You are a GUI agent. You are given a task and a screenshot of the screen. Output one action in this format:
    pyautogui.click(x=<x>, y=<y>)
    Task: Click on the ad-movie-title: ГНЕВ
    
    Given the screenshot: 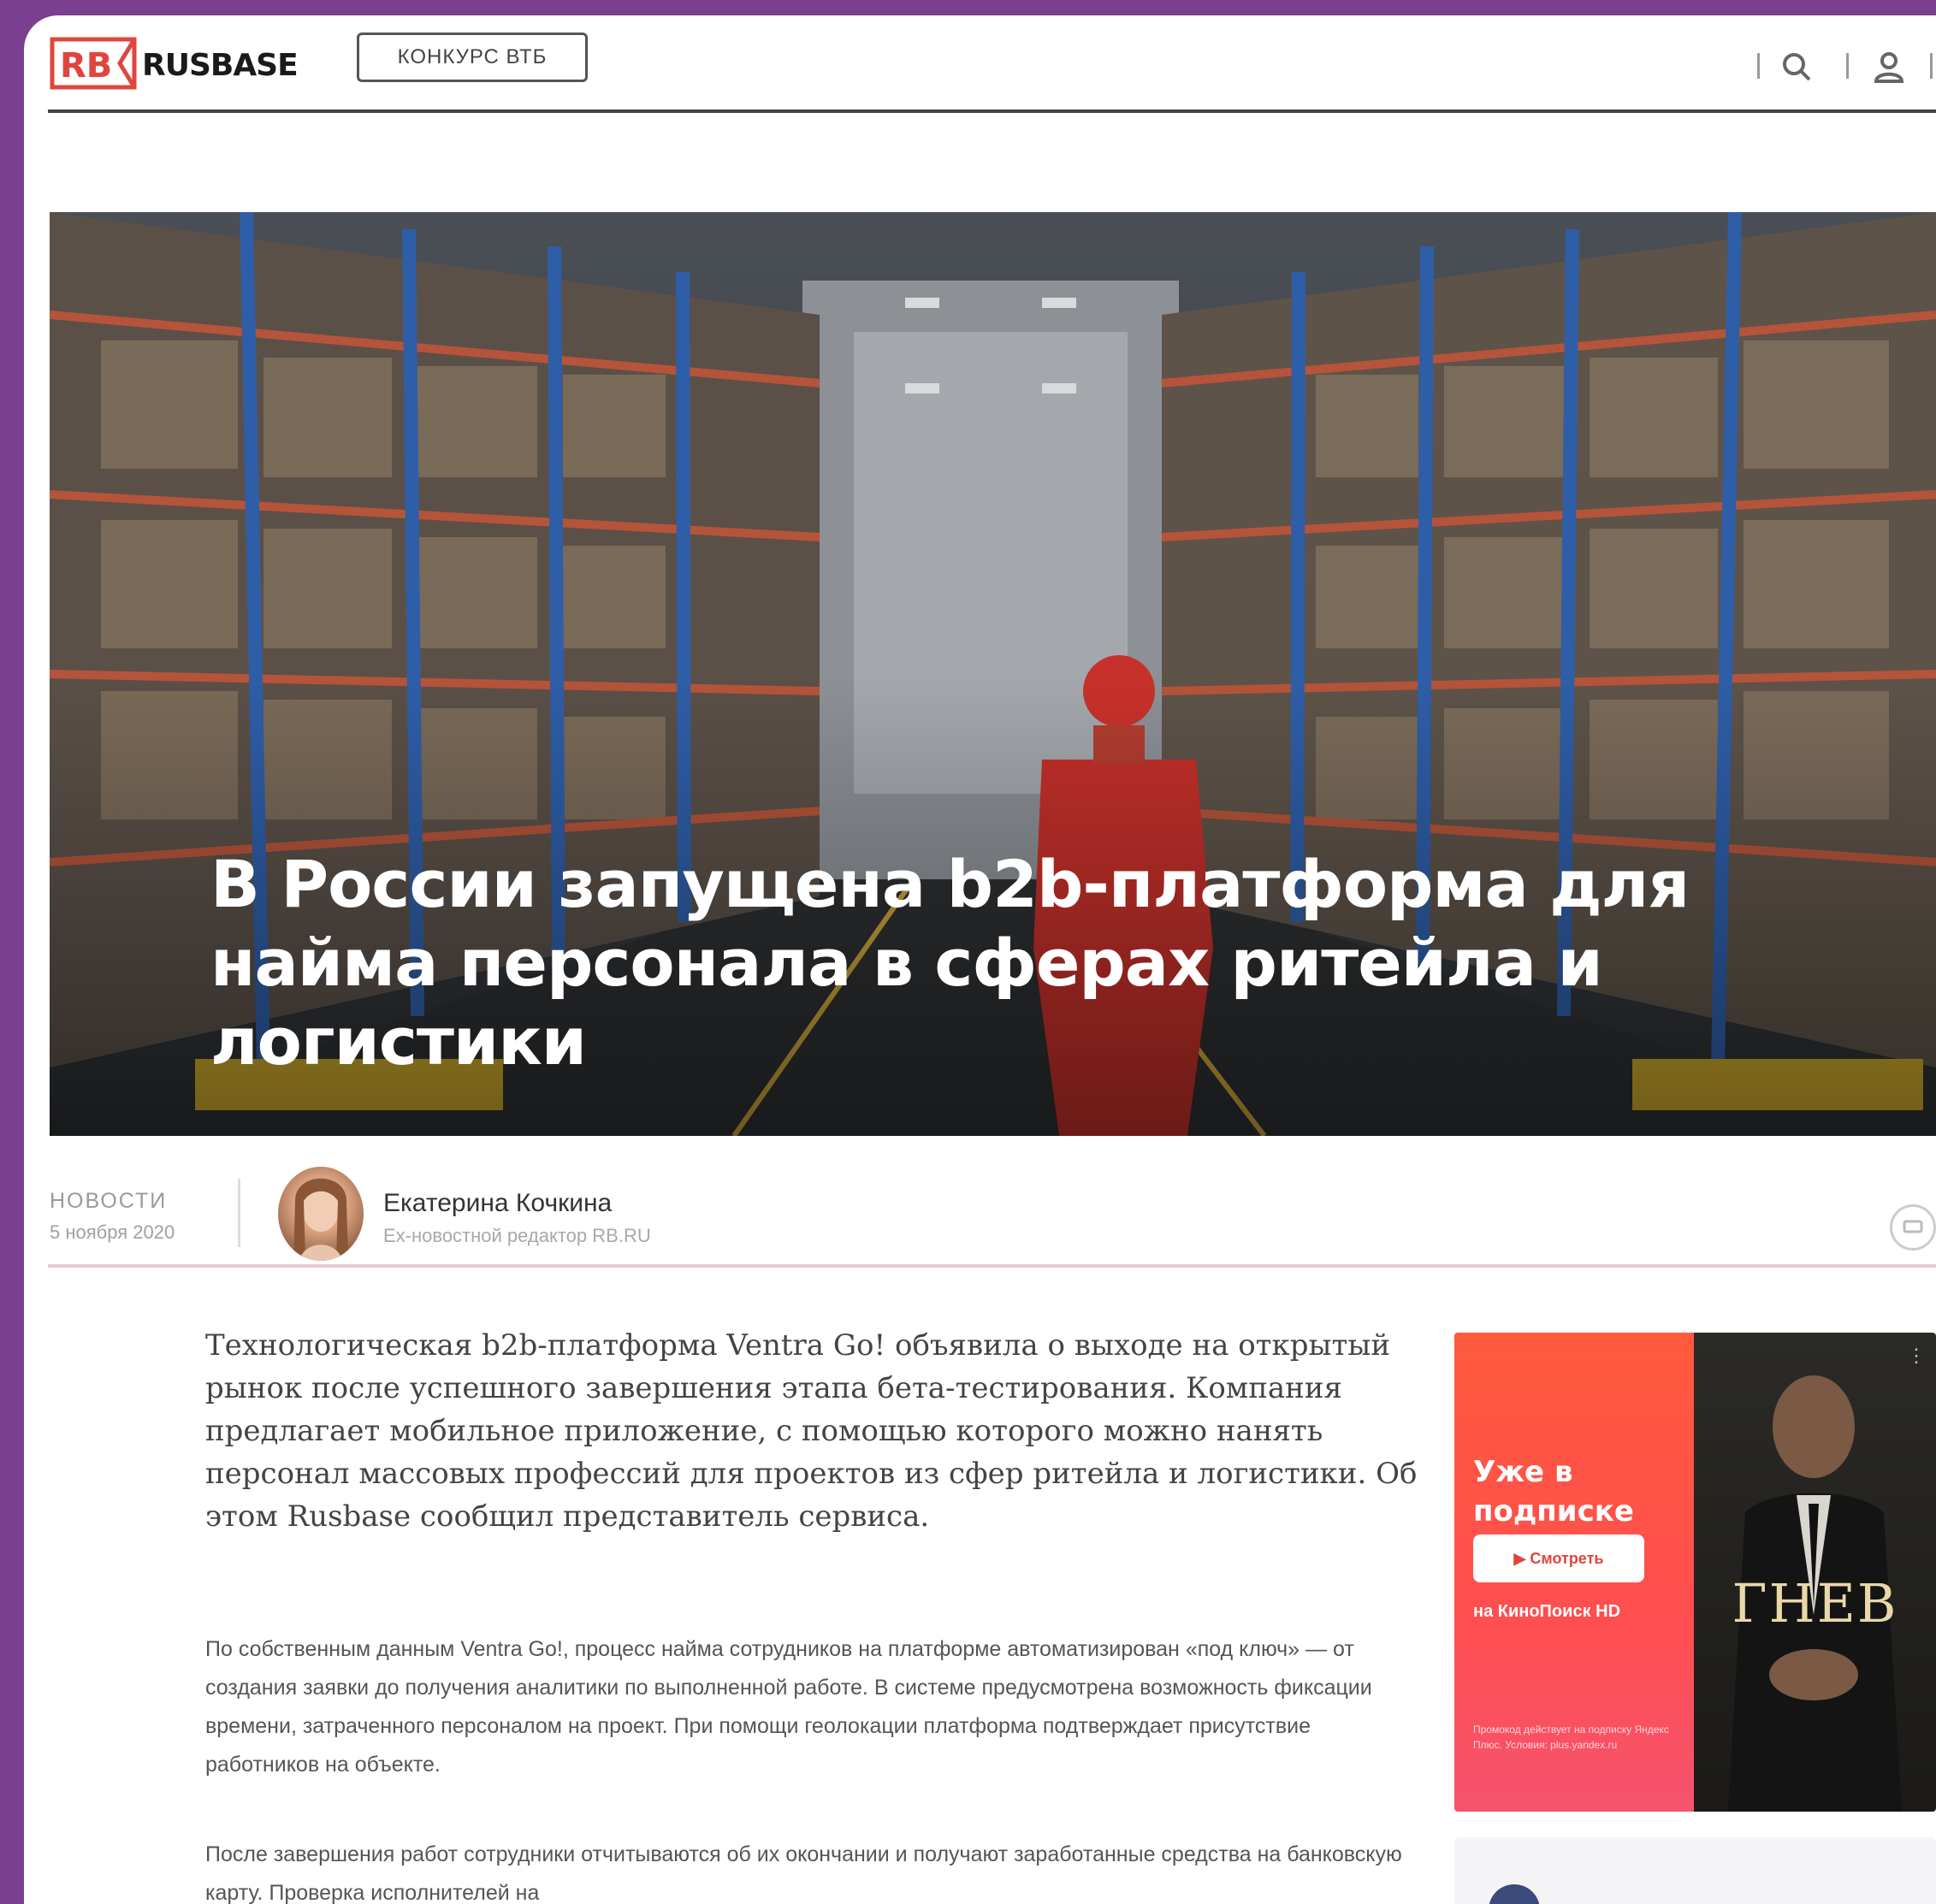 What is the action you would take?
    pyautogui.click(x=1815, y=1604)
    